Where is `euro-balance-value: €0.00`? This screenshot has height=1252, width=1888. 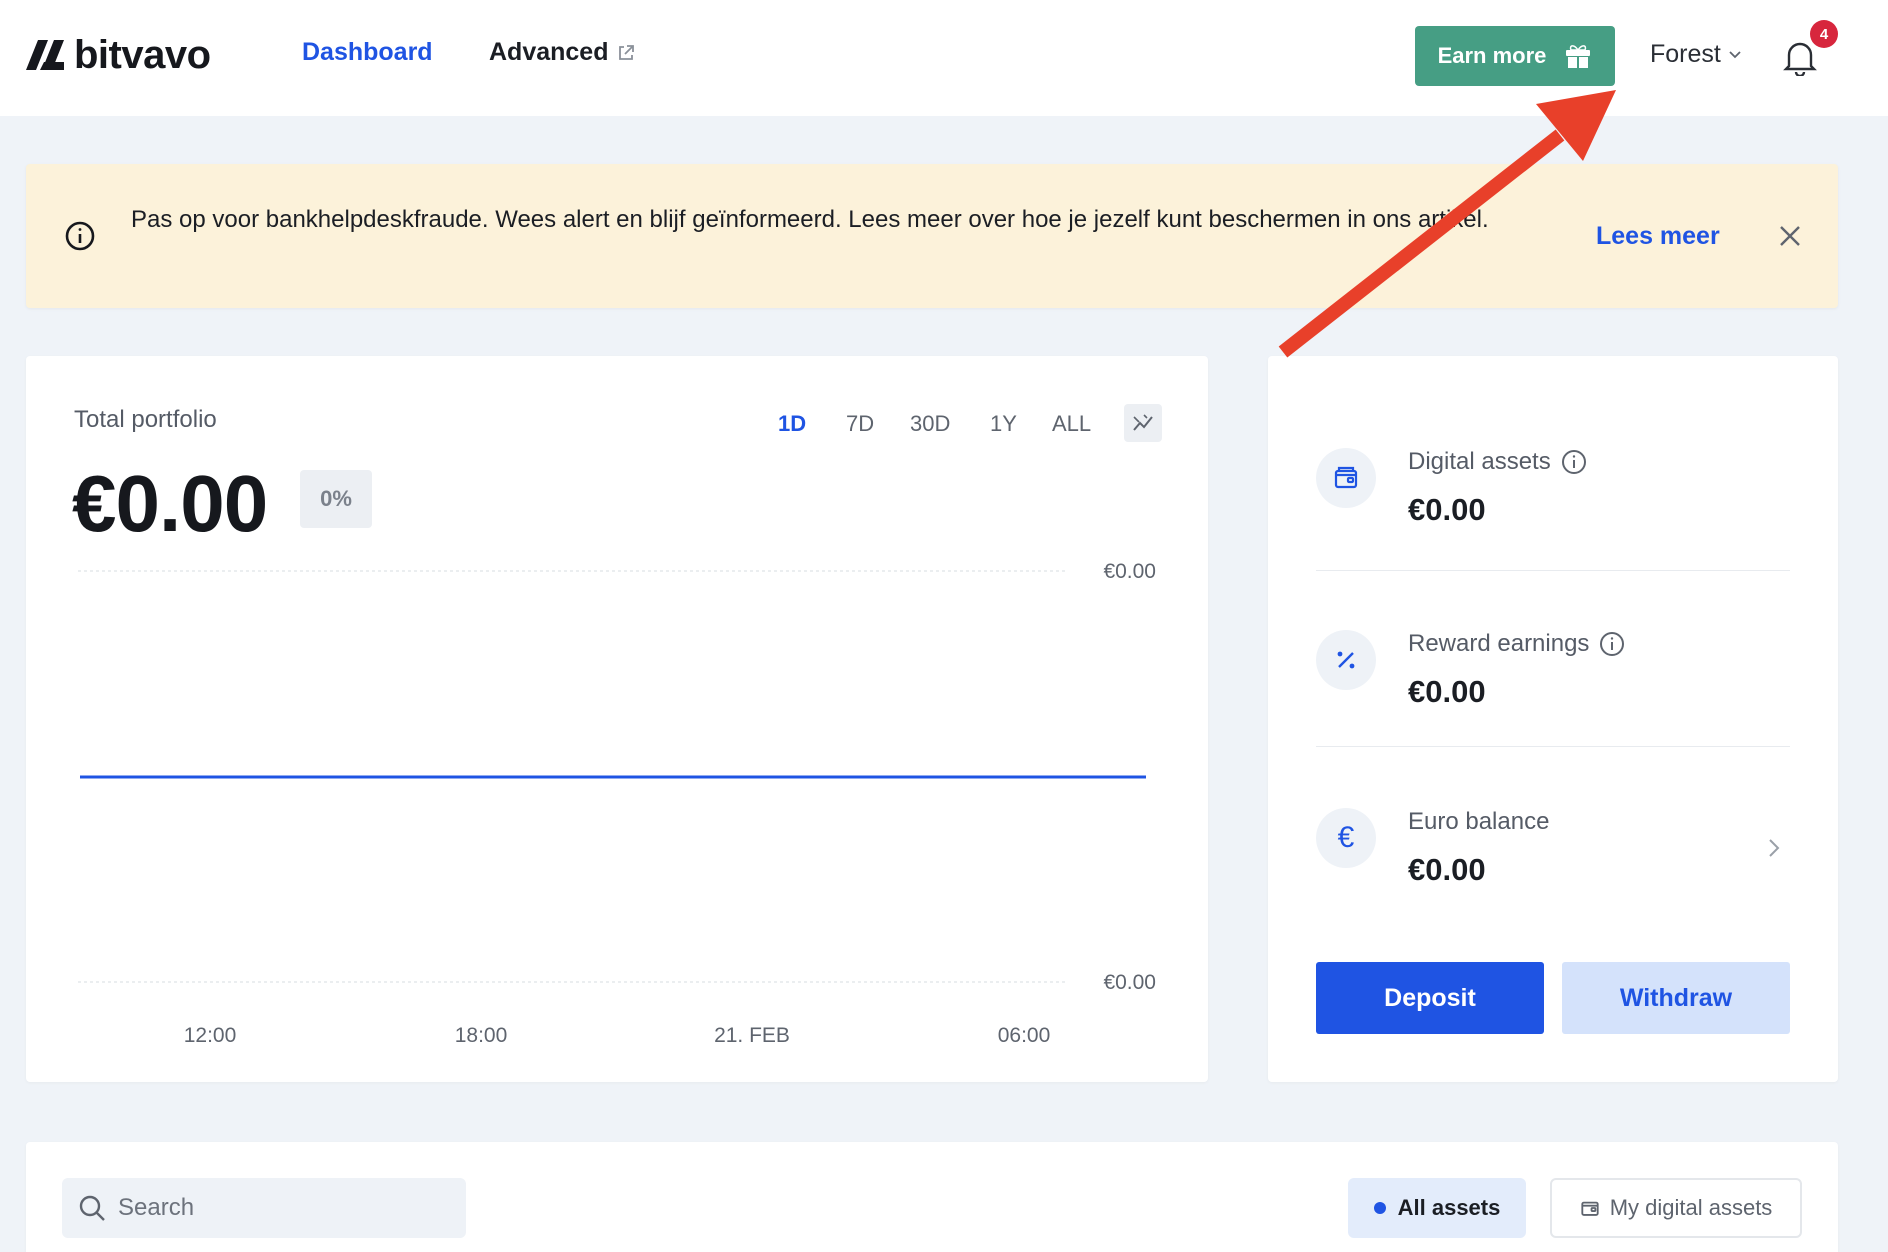
euro-balance-value: €0.00 is located at coordinates (1447, 869).